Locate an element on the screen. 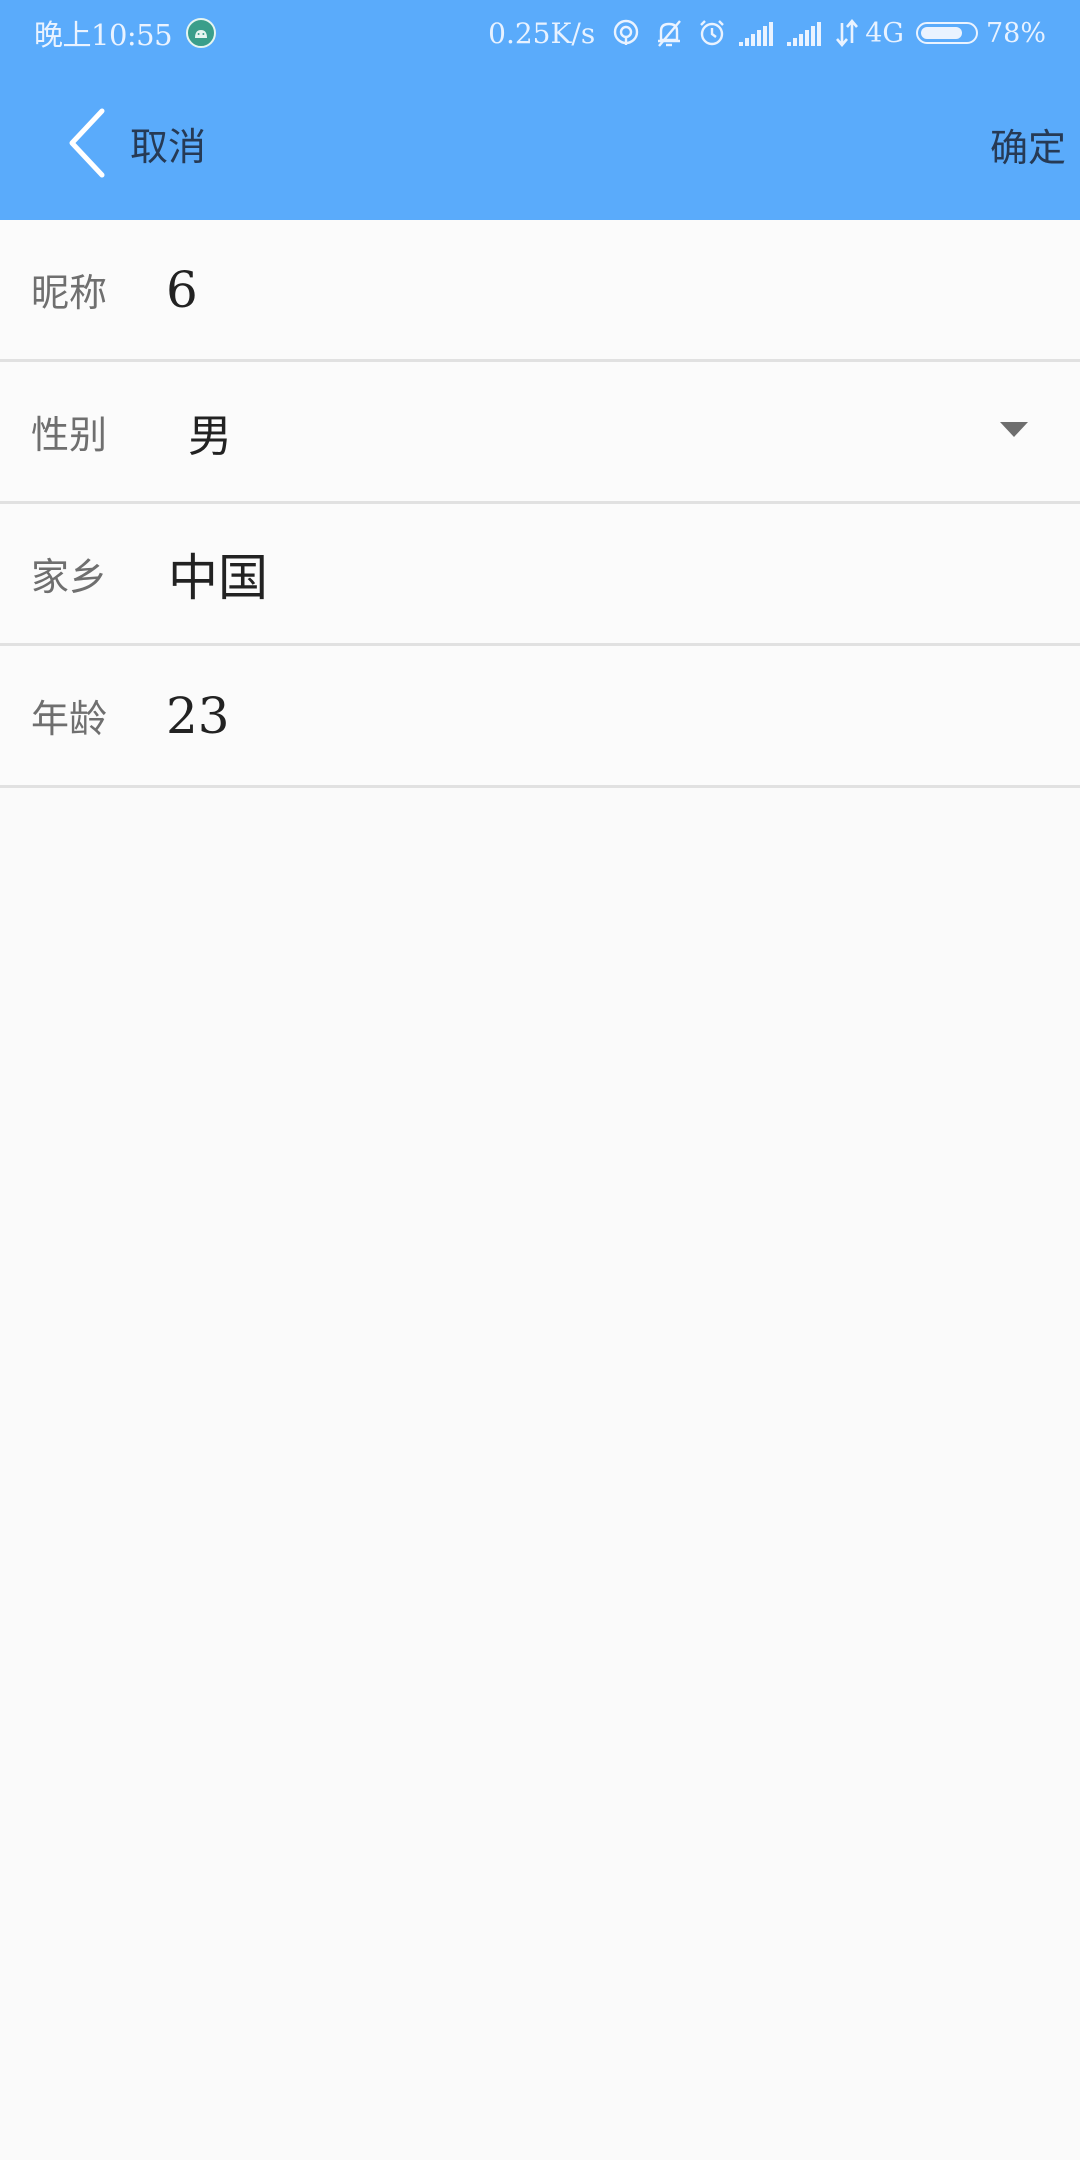 This screenshot has width=1080, height=2160. cancel-button: 取消 is located at coordinates (137, 143).